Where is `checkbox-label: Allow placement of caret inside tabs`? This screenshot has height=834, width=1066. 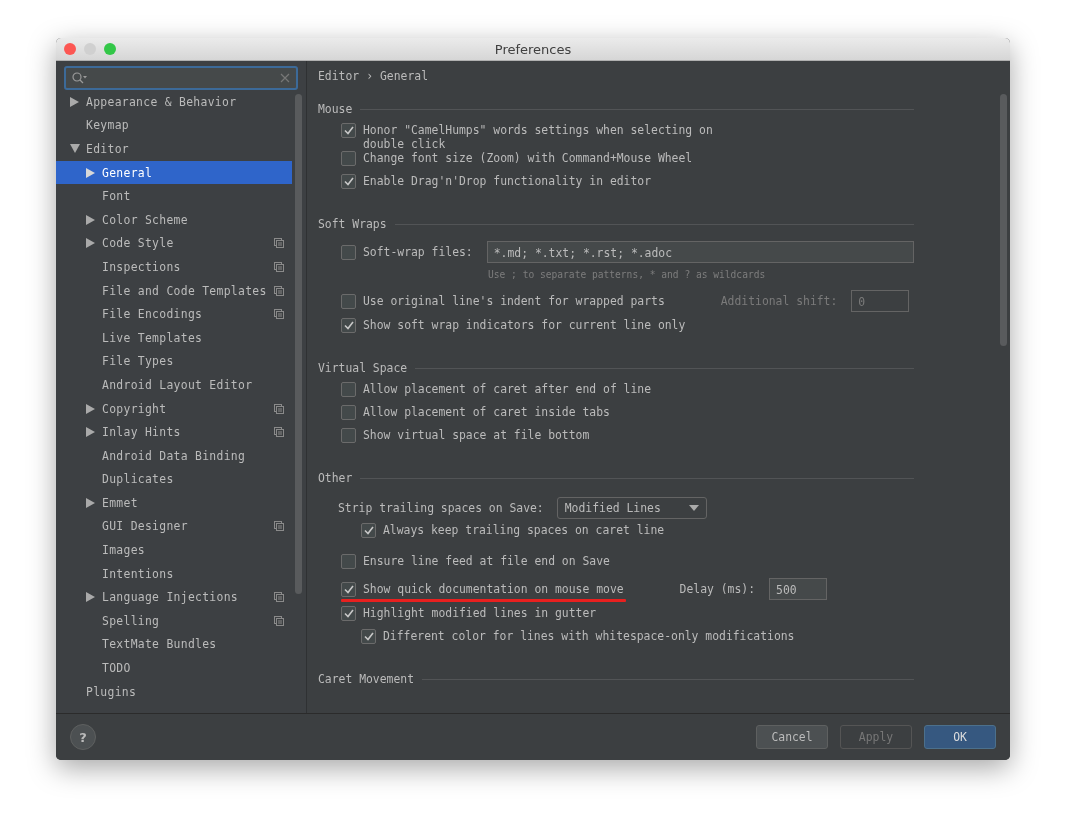
checkbox-label: Allow placement of caret inside tabs is located at coordinates (486, 412).